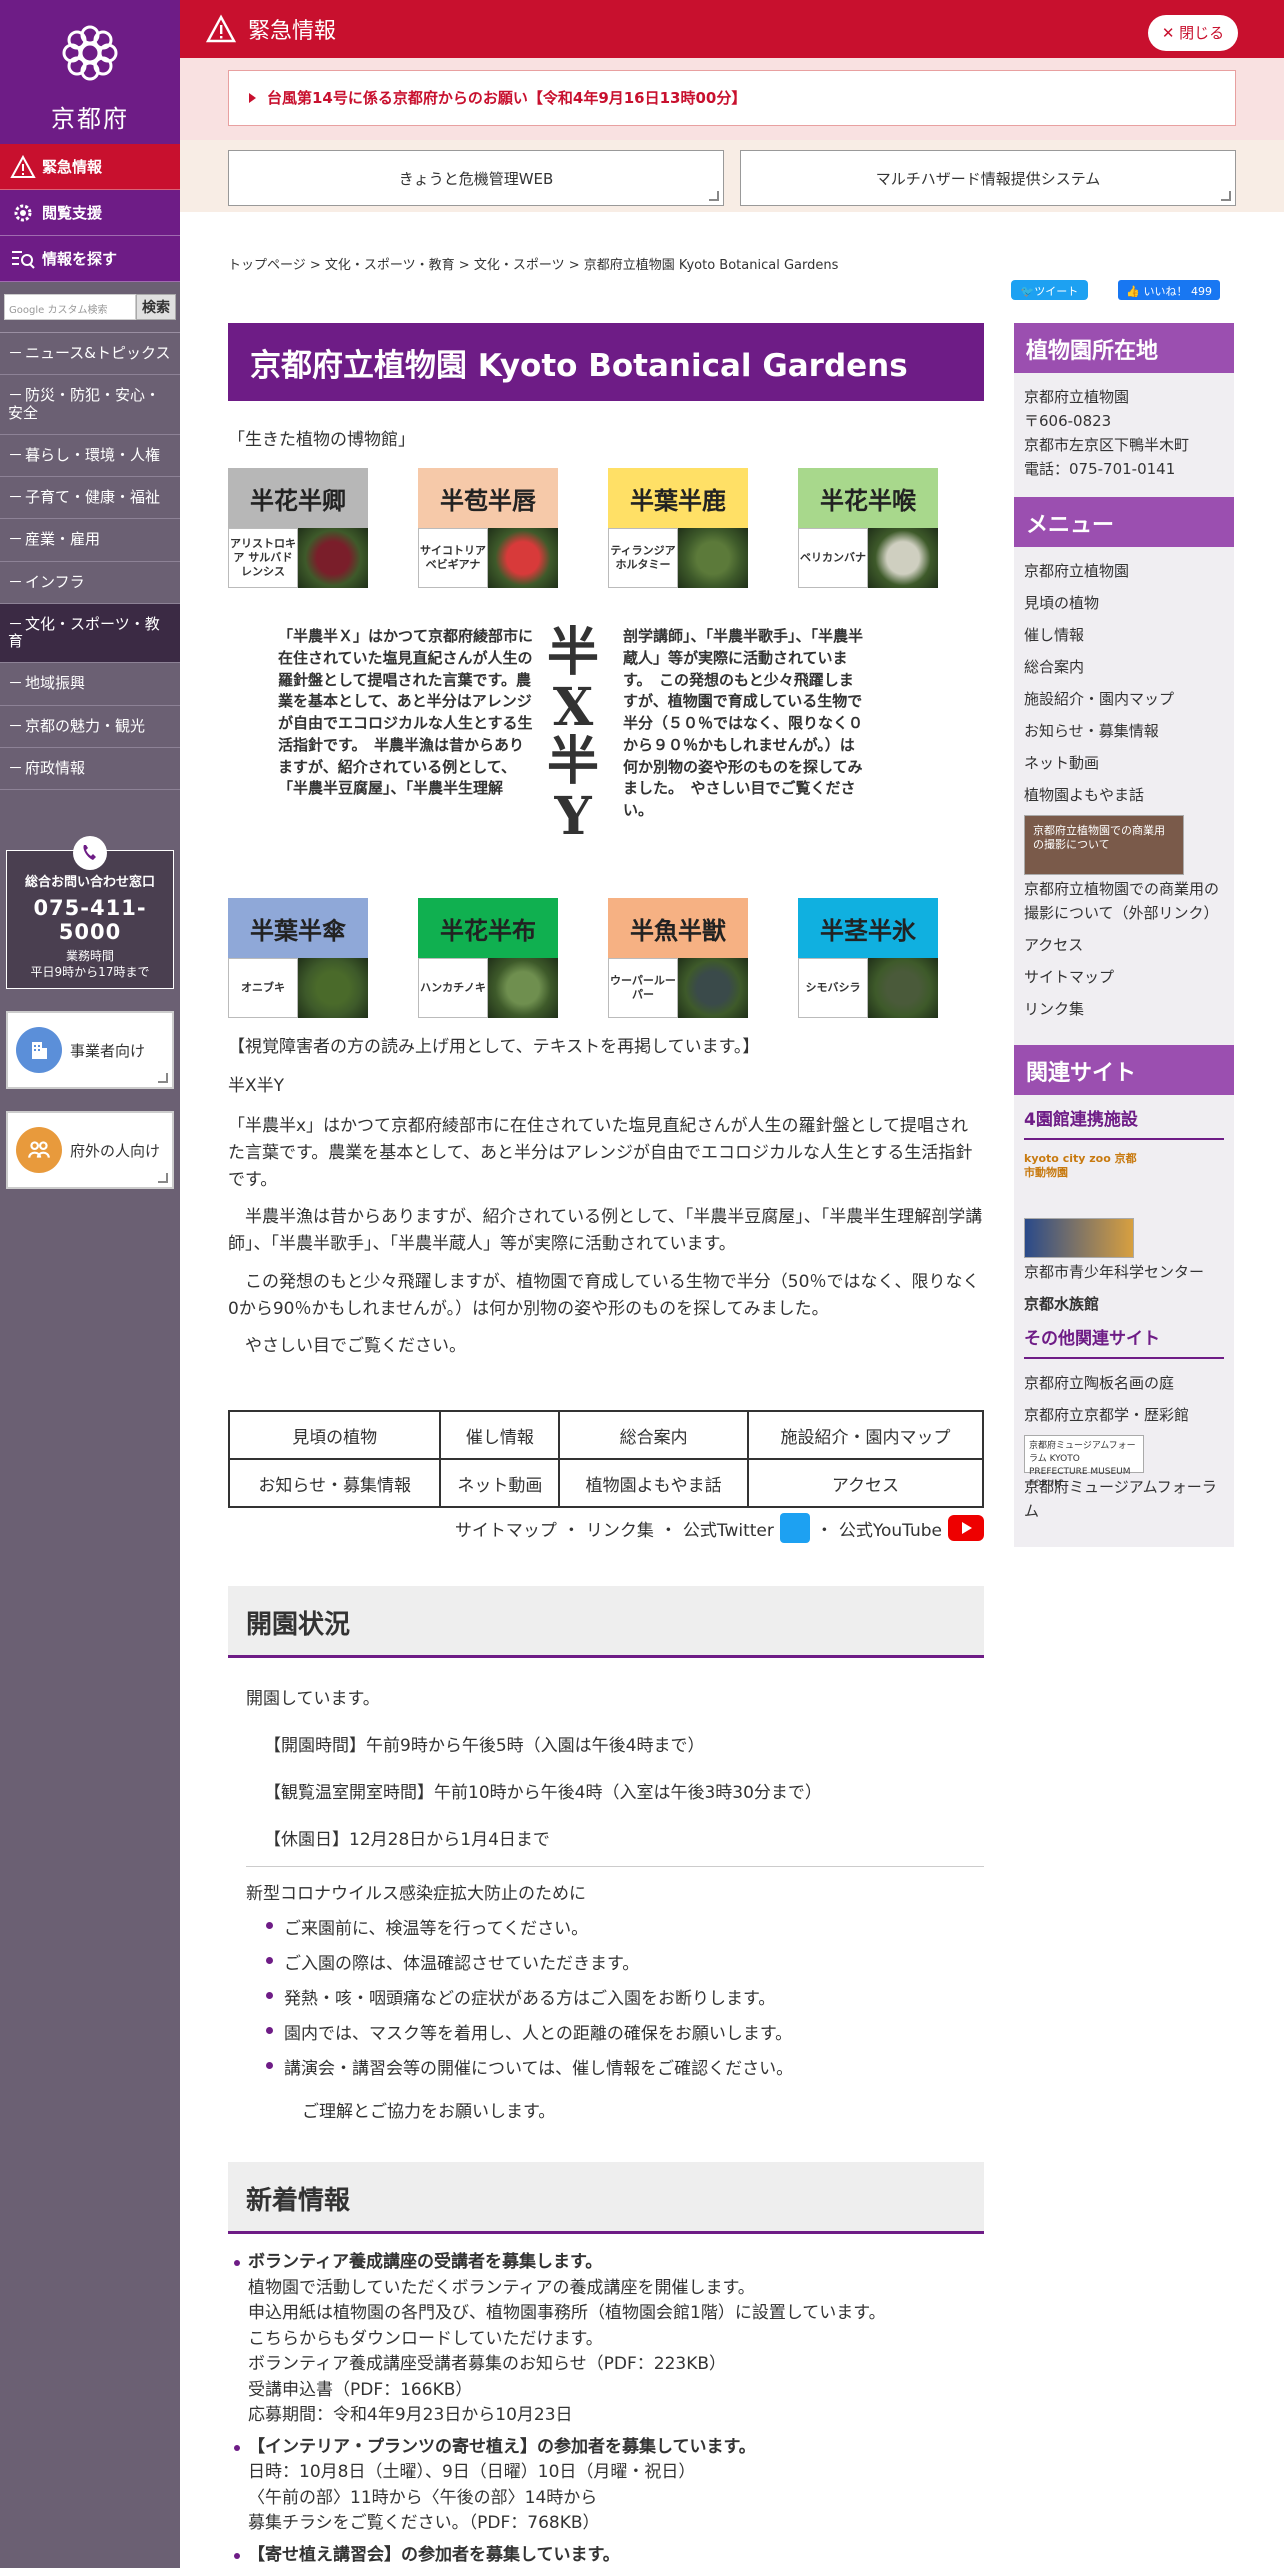 Image resolution: width=1284 pixels, height=2568 pixels. What do you see at coordinates (1124, 522) in the screenshot?
I see `menu-heading: メニュー` at bounding box center [1124, 522].